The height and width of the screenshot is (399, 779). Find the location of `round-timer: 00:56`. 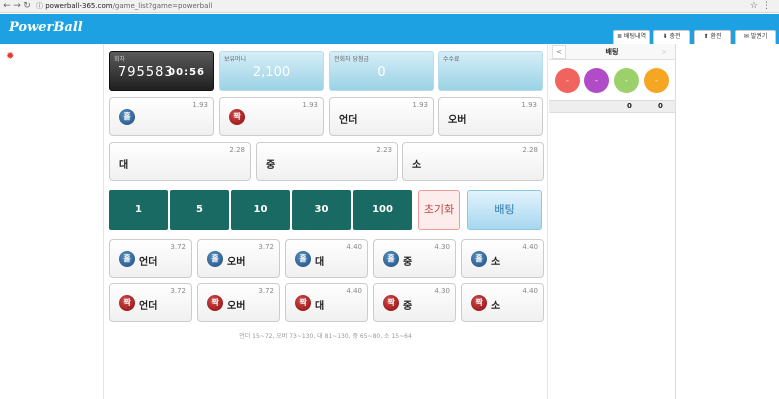

round-timer: 00:56 is located at coordinates (186, 72).